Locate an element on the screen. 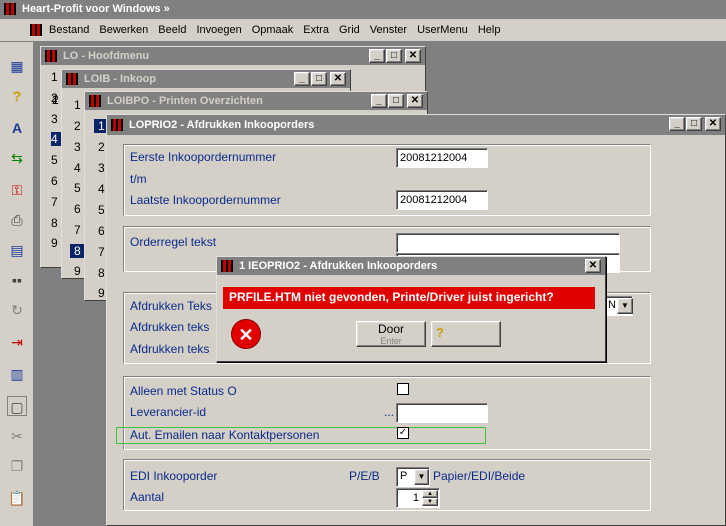 The width and height of the screenshot is (726, 526). loibpo-item-4: 4 is located at coordinates (101, 189).